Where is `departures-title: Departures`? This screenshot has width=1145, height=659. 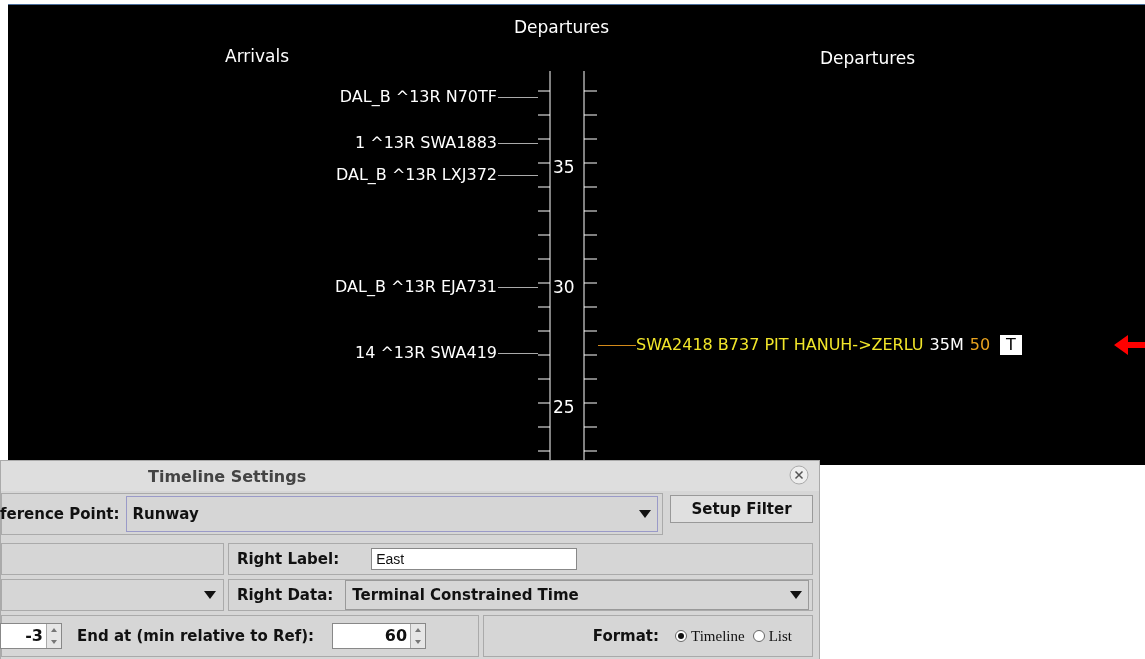
departures-title: Departures is located at coordinates (868, 58).